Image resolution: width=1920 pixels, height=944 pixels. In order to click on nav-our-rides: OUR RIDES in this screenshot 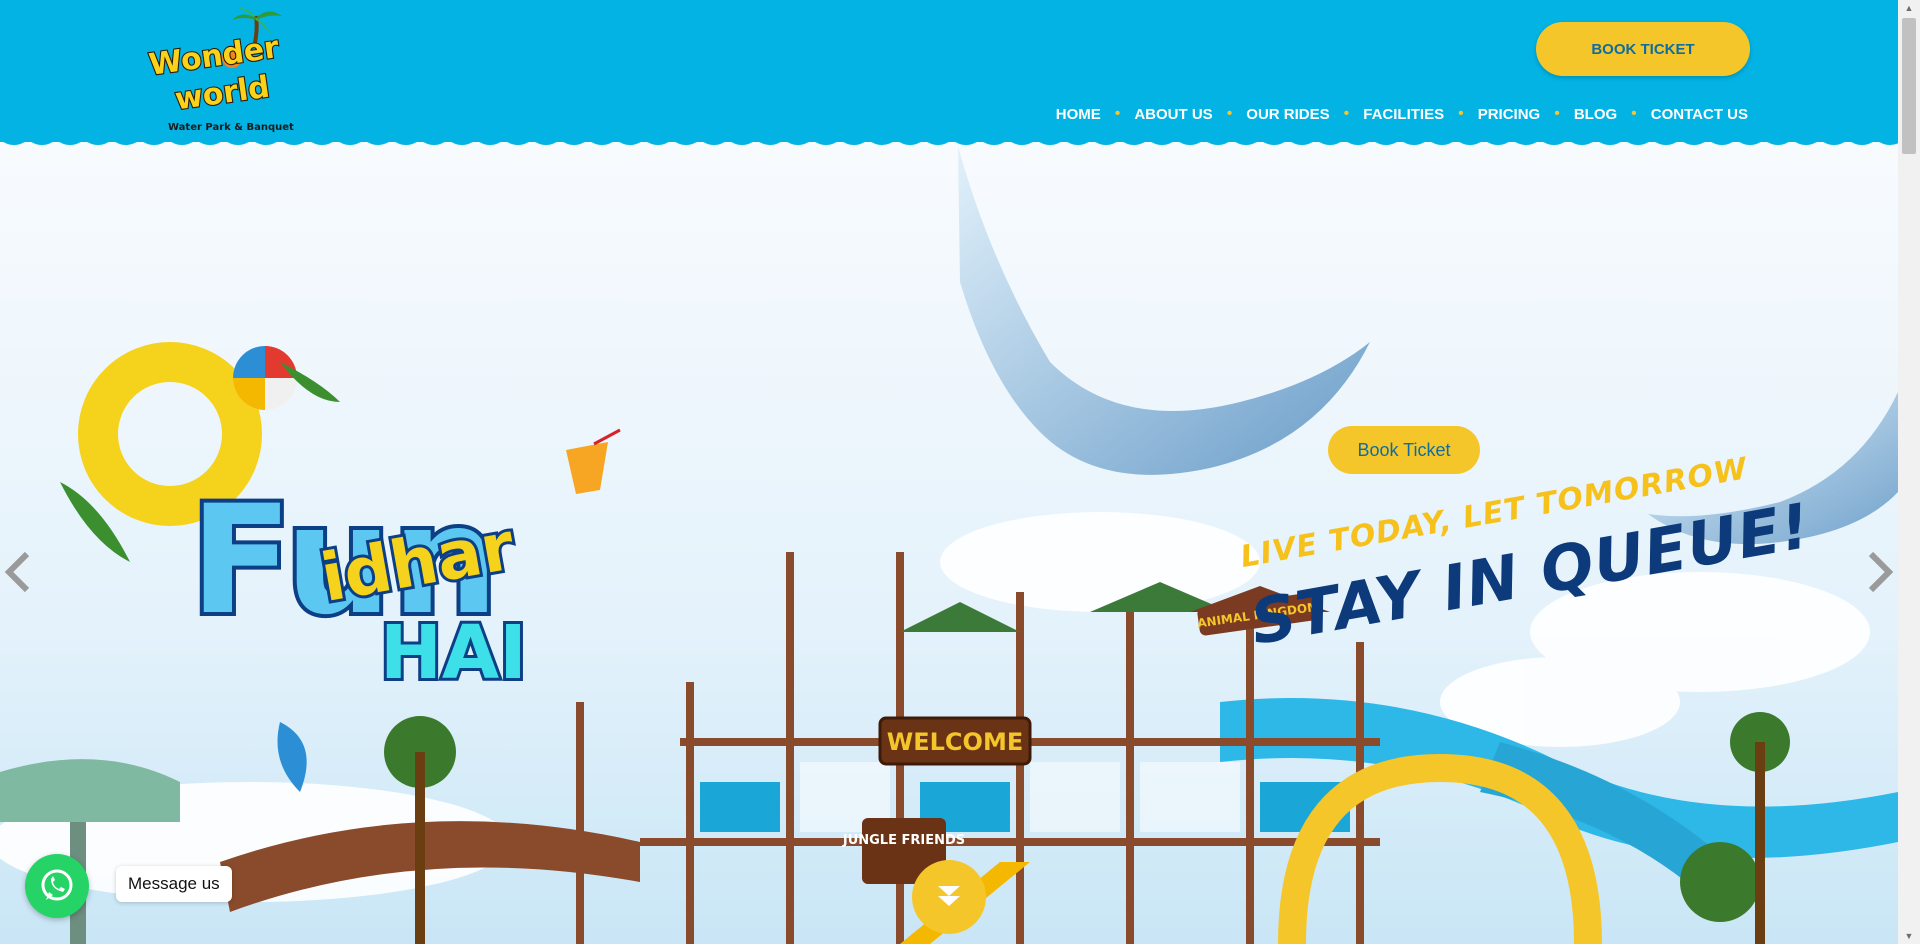, I will do `click(1287, 114)`.